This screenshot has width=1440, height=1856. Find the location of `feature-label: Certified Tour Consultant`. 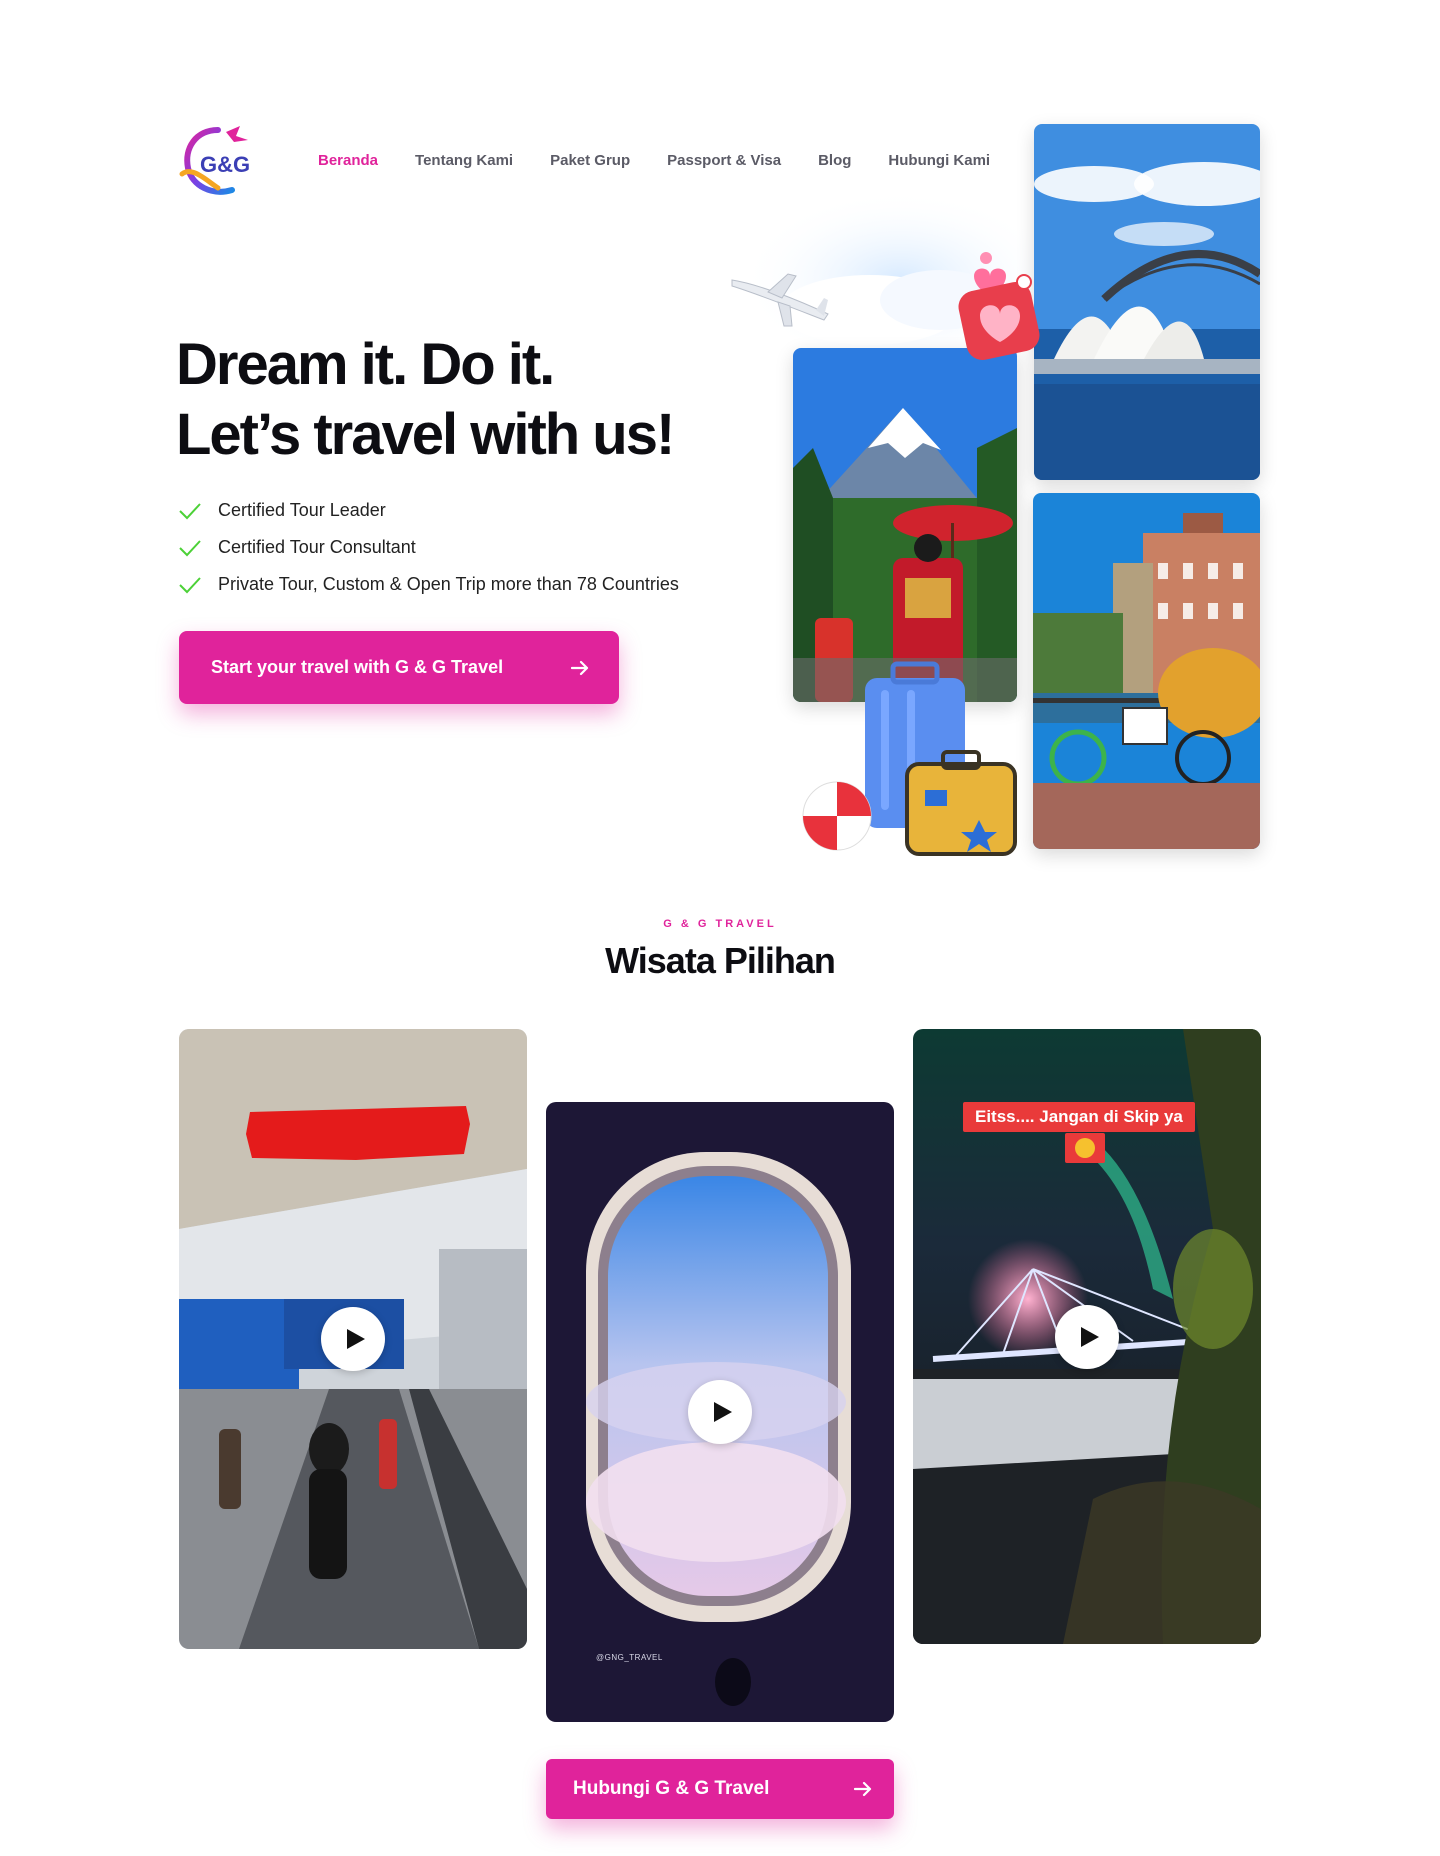

feature-label: Certified Tour Consultant is located at coordinates (317, 547).